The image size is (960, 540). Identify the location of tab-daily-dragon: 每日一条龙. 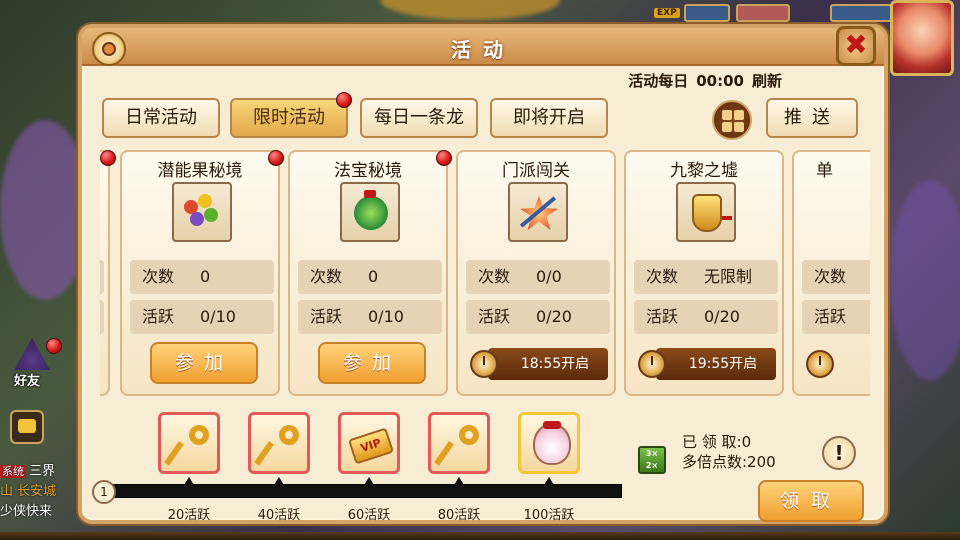
(419, 118).